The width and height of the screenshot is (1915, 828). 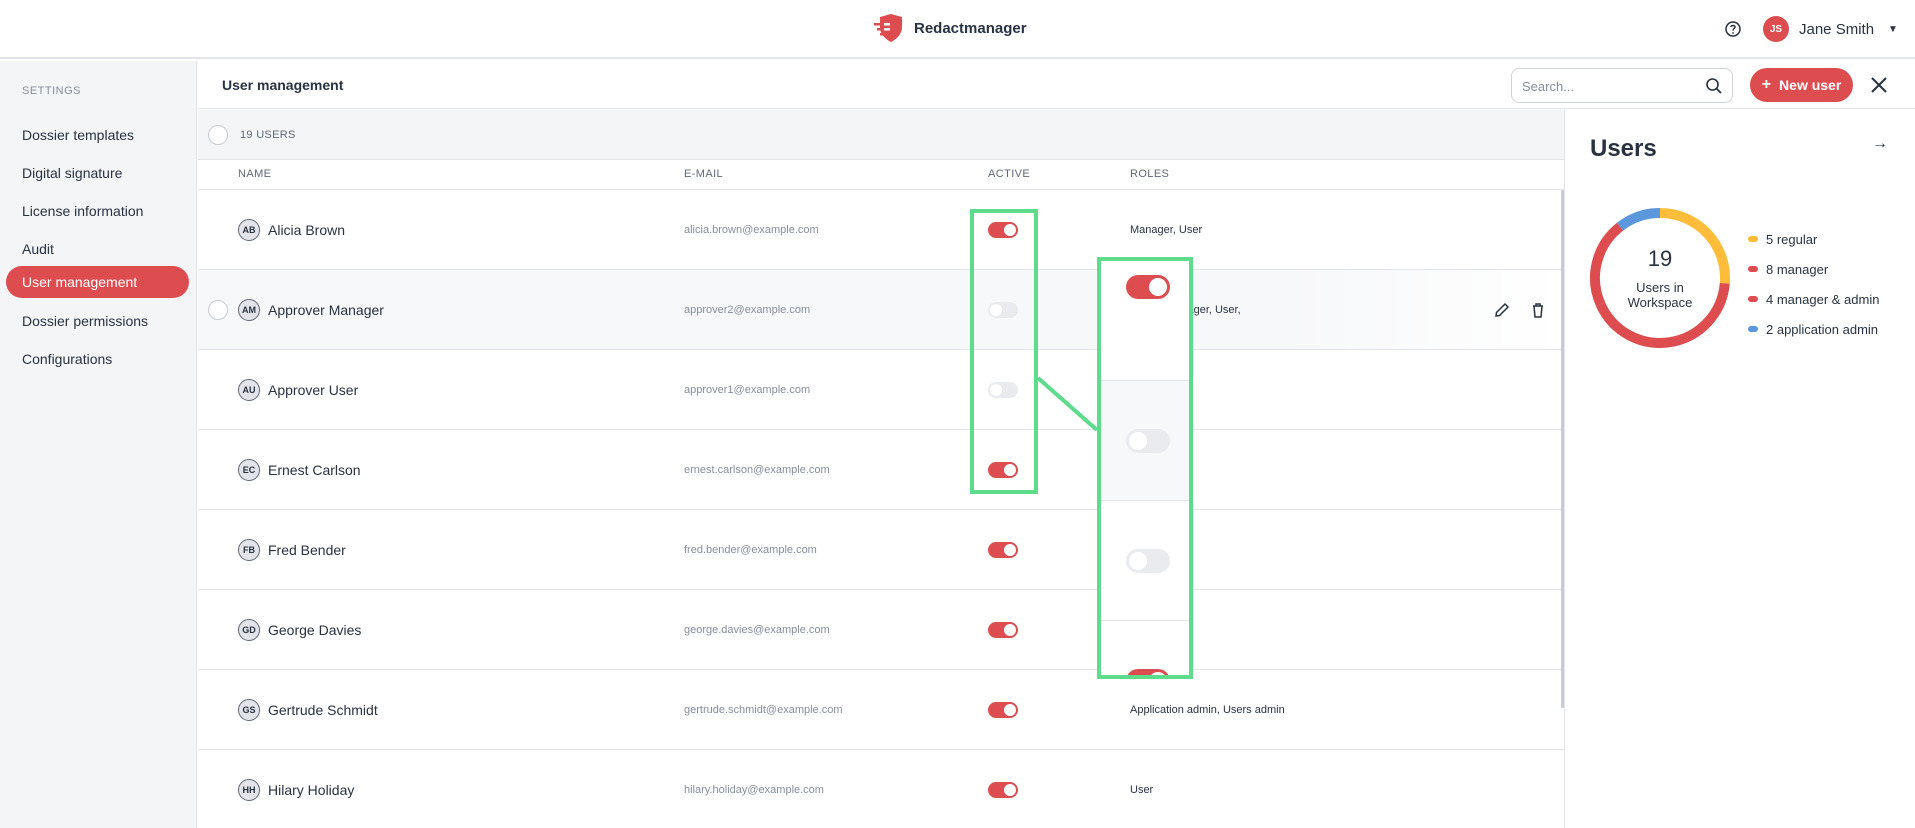 What do you see at coordinates (1145, 321) in the screenshot?
I see `zoomed-toggle-cell` at bounding box center [1145, 321].